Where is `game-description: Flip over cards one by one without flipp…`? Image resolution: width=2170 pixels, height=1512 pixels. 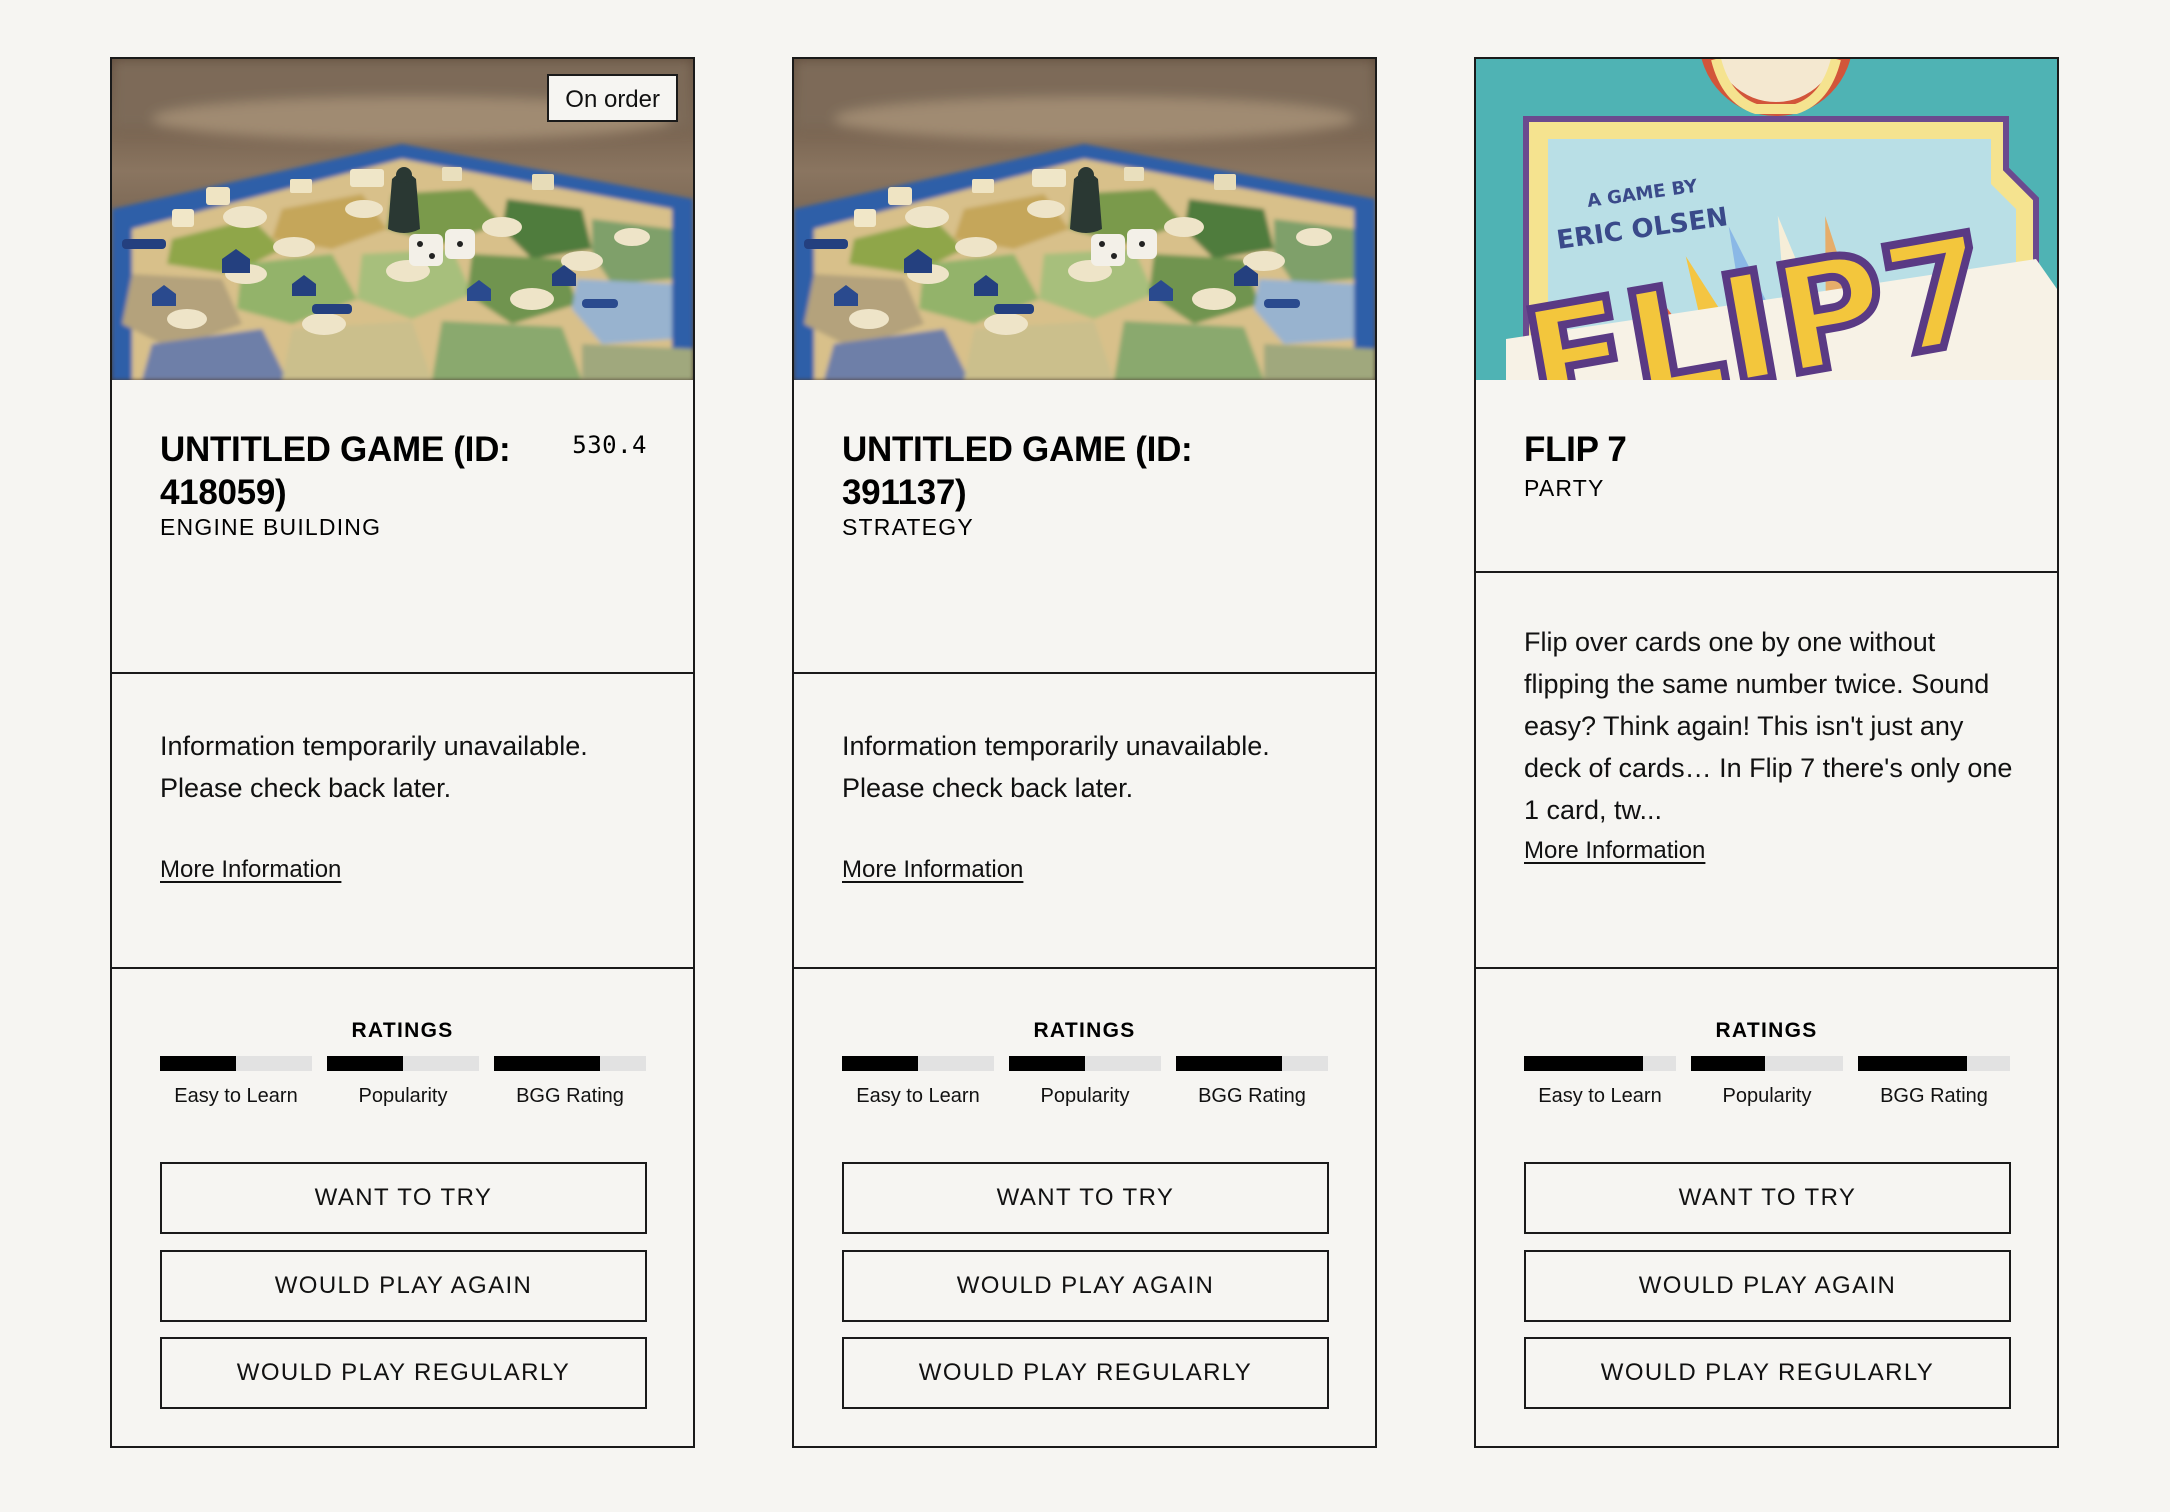 game-description: Flip over cards one by one without flipp… is located at coordinates (1768, 726).